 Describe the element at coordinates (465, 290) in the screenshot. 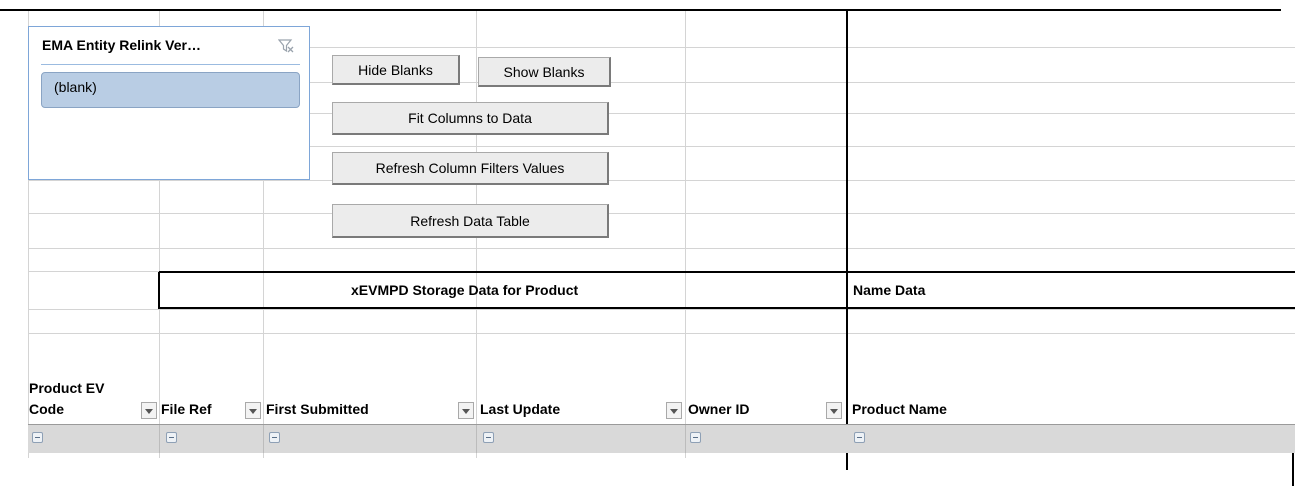

I see `section-header-storage: xEVMPD Storage Data for Product` at that location.